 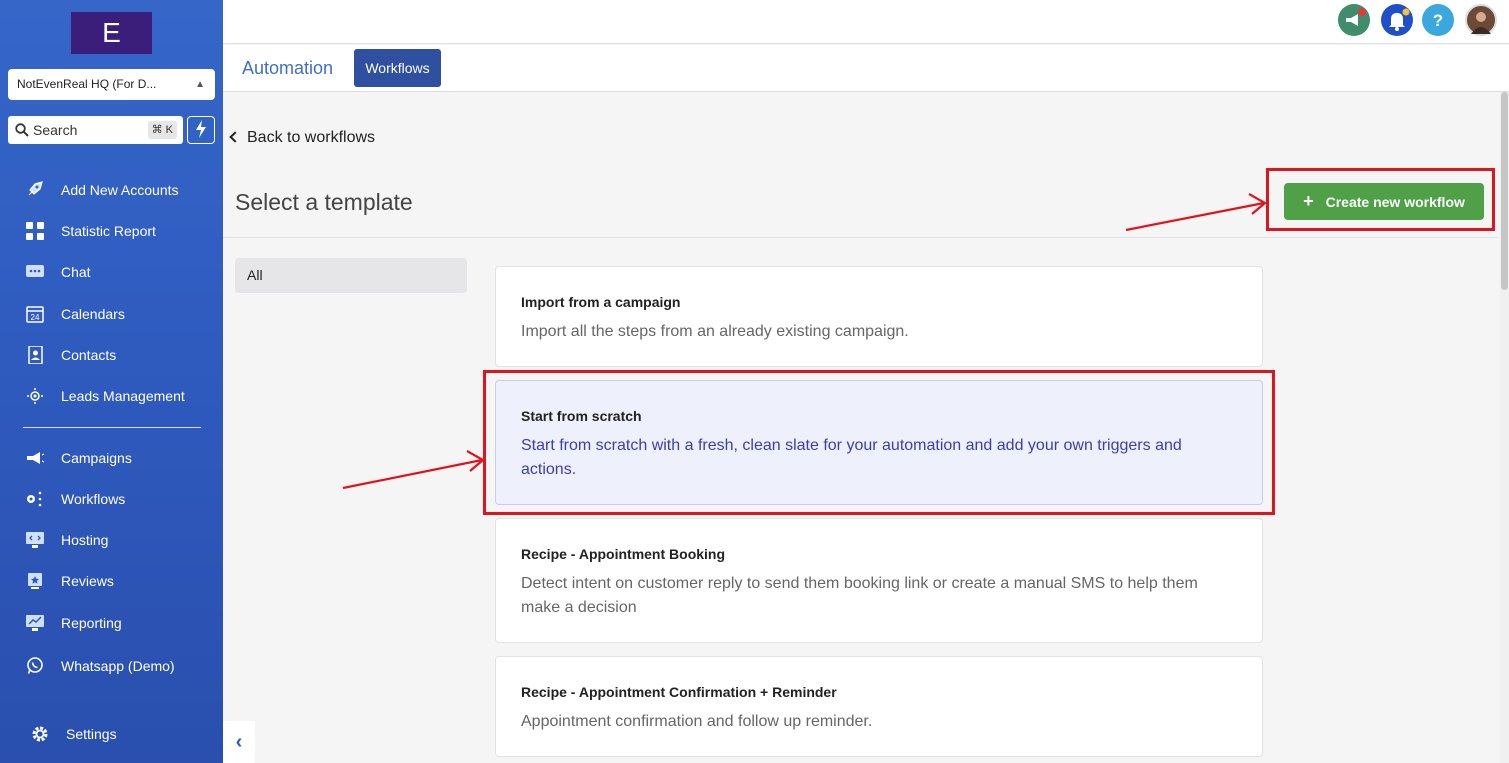 I want to click on arrow-to-start-scratch, so click(x=413, y=470).